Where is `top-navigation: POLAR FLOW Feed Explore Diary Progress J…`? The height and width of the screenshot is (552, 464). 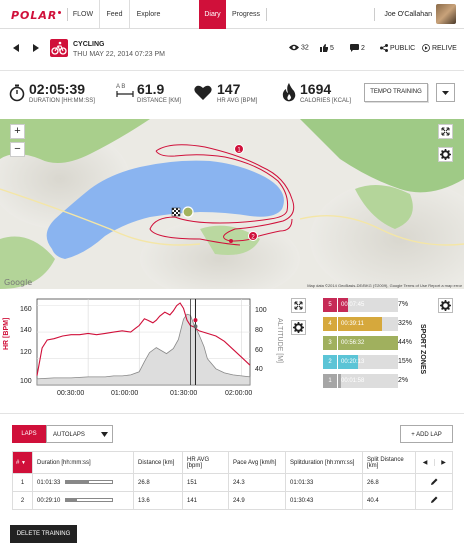 top-navigation: POLAR FLOW Feed Explore Diary Progress J… is located at coordinates (232, 14).